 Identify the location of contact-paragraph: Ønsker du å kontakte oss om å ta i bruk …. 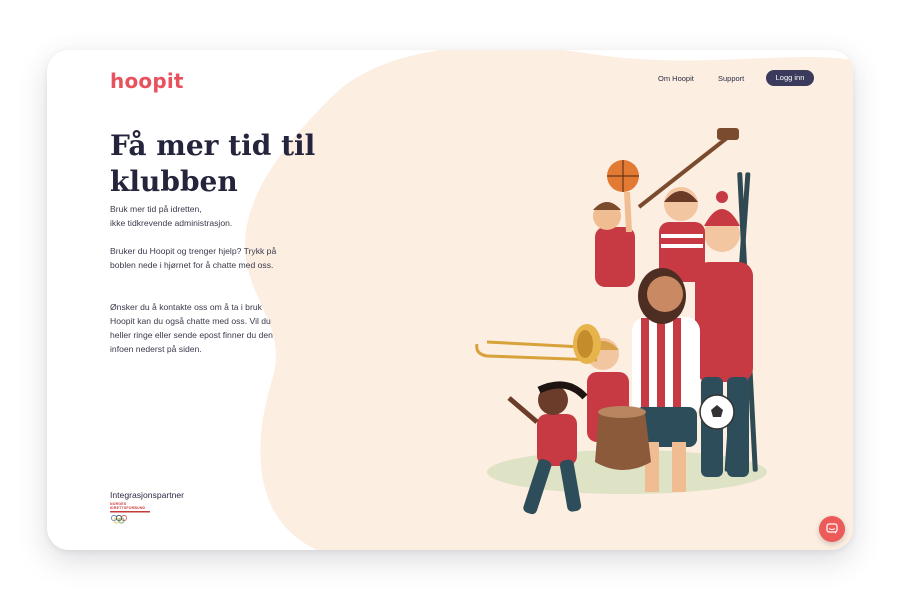
(191, 328).